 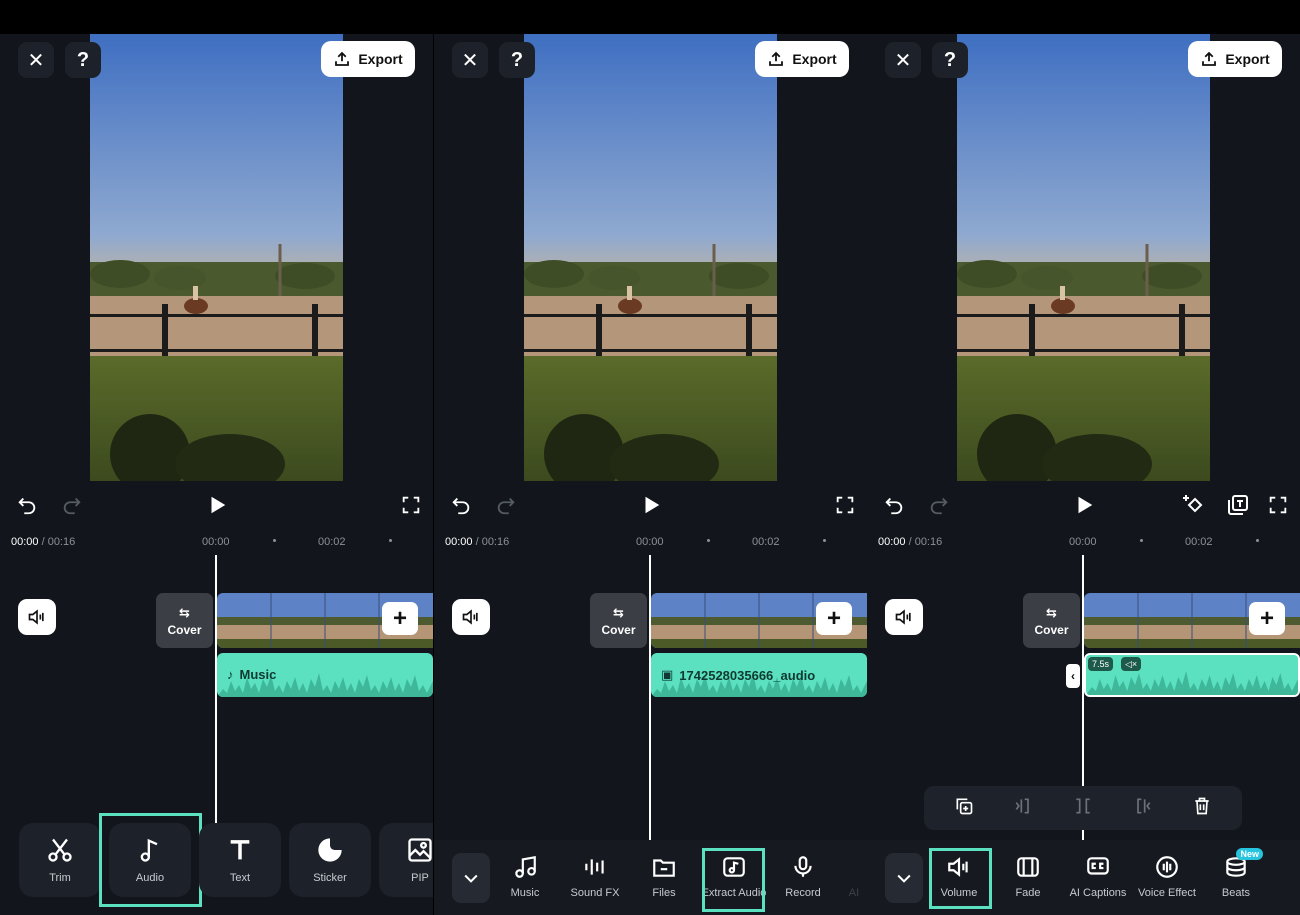 I want to click on tool-pip: PIP, so click(x=406, y=860).